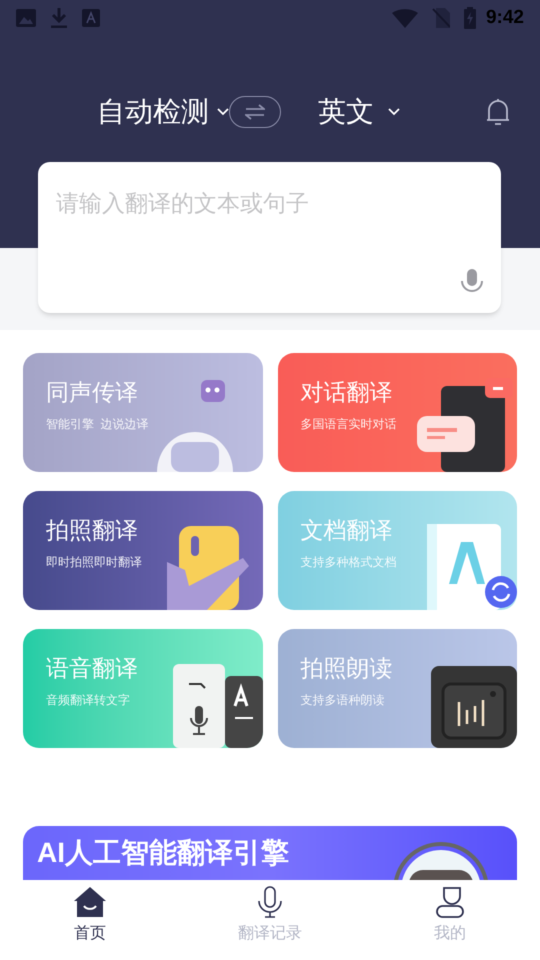 The width and height of the screenshot is (540, 960). Describe the element at coordinates (359, 112) in the screenshot. I see `target-language-selector: 英文` at that location.